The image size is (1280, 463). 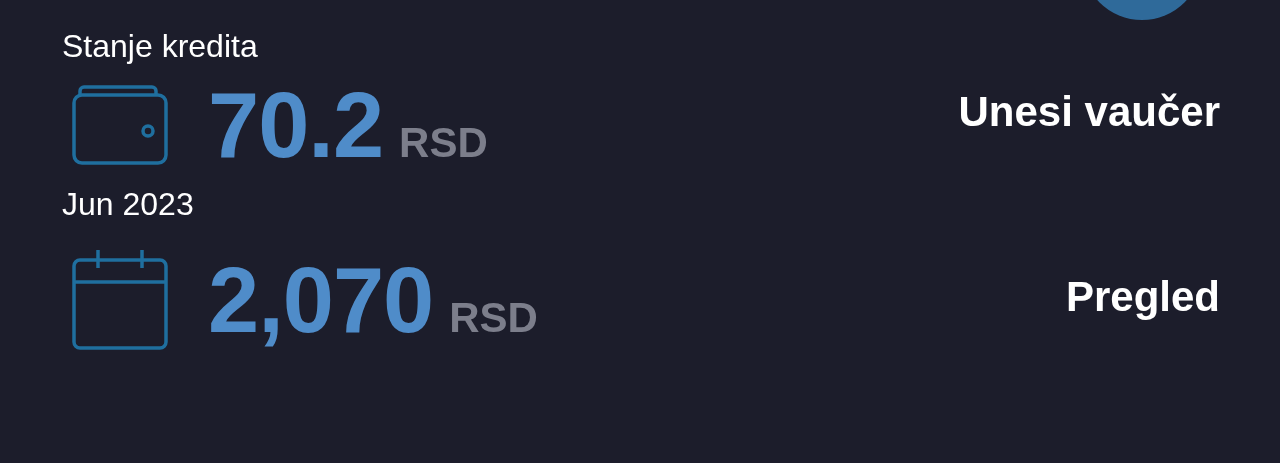 What do you see at coordinates (296, 125) in the screenshot?
I see `amount-value: 70.2` at bounding box center [296, 125].